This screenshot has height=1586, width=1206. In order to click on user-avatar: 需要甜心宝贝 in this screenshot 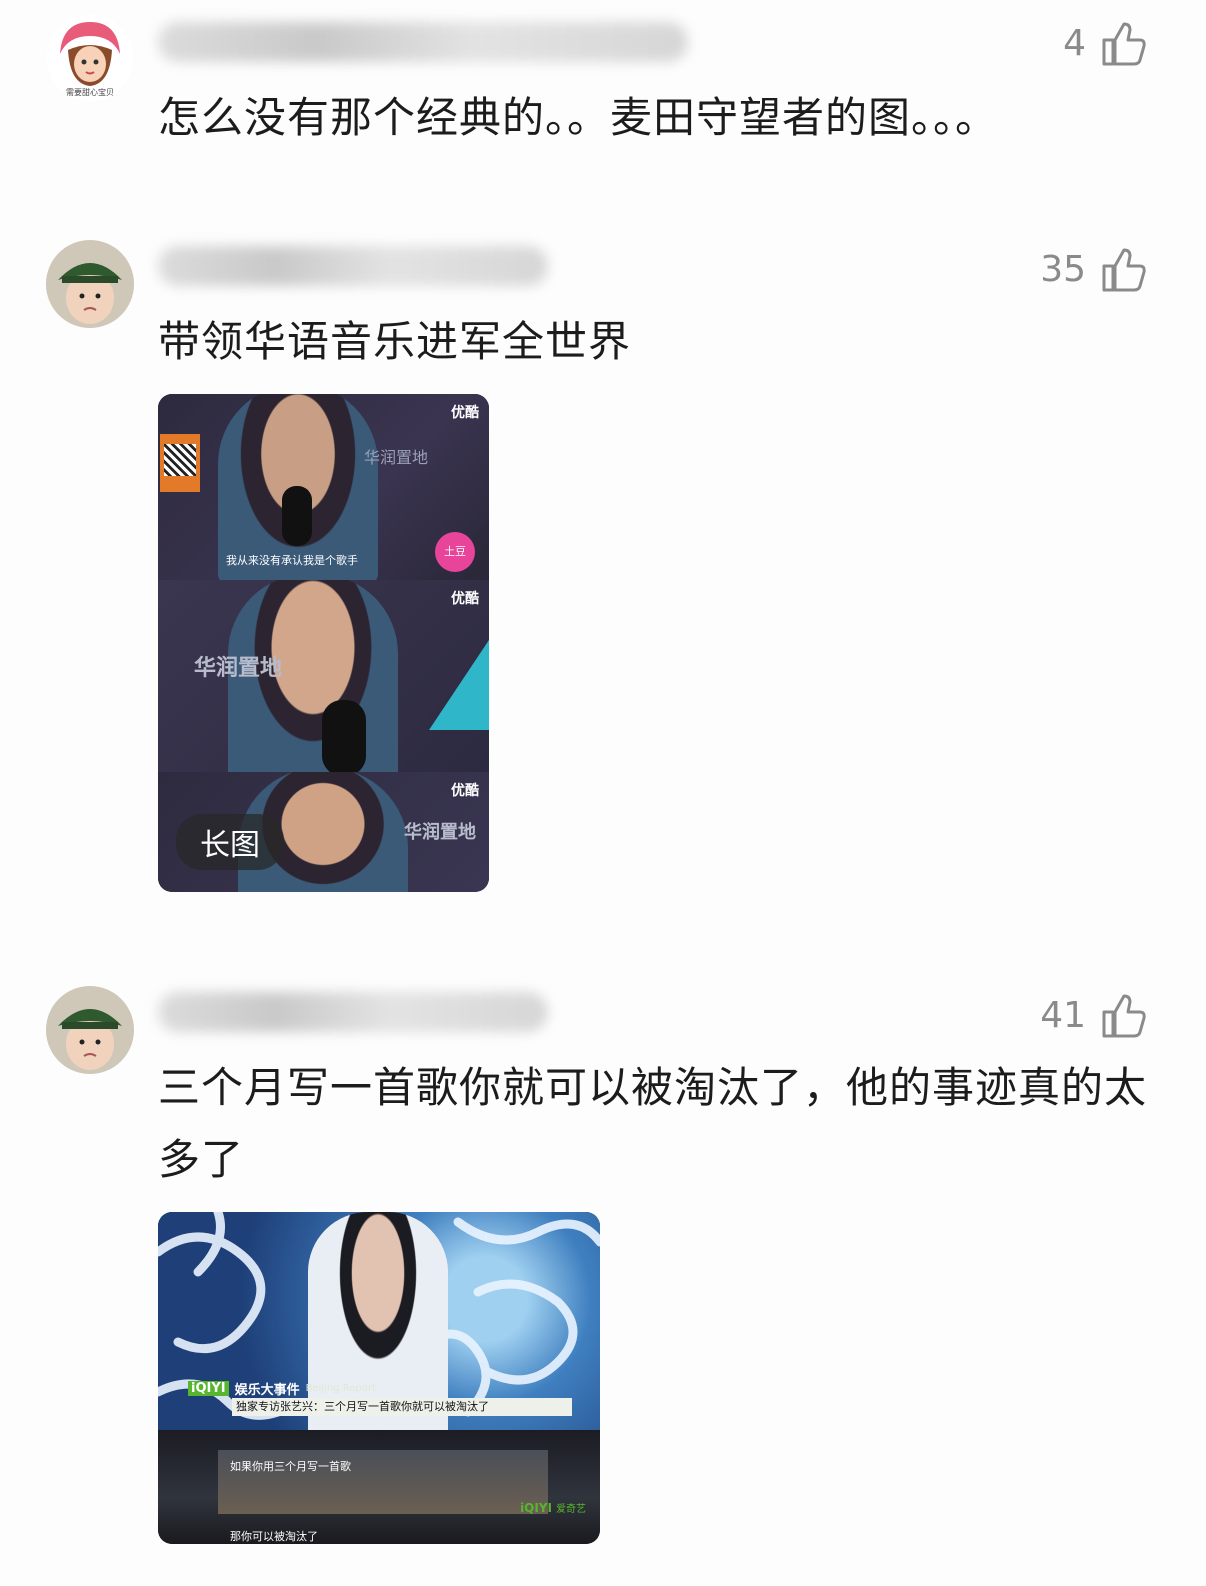, I will do `click(90, 58)`.